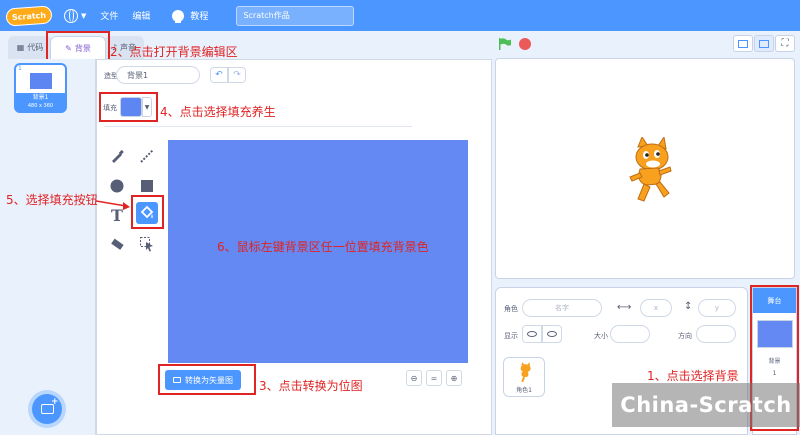  What do you see at coordinates (41, 81) in the screenshot?
I see `backdrop-thumbnail` at bounding box center [41, 81].